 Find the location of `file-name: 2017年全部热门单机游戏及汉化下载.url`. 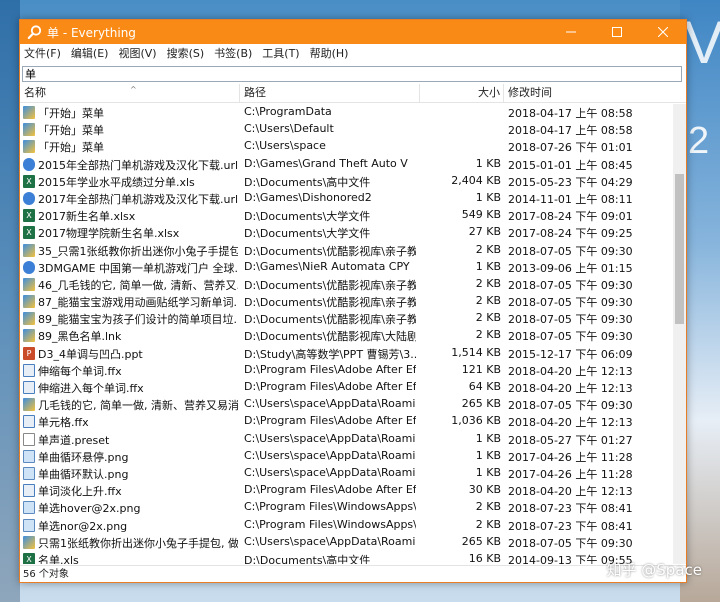

file-name: 2017年全部热门单机游戏及汉化下载.url is located at coordinates (138, 199).